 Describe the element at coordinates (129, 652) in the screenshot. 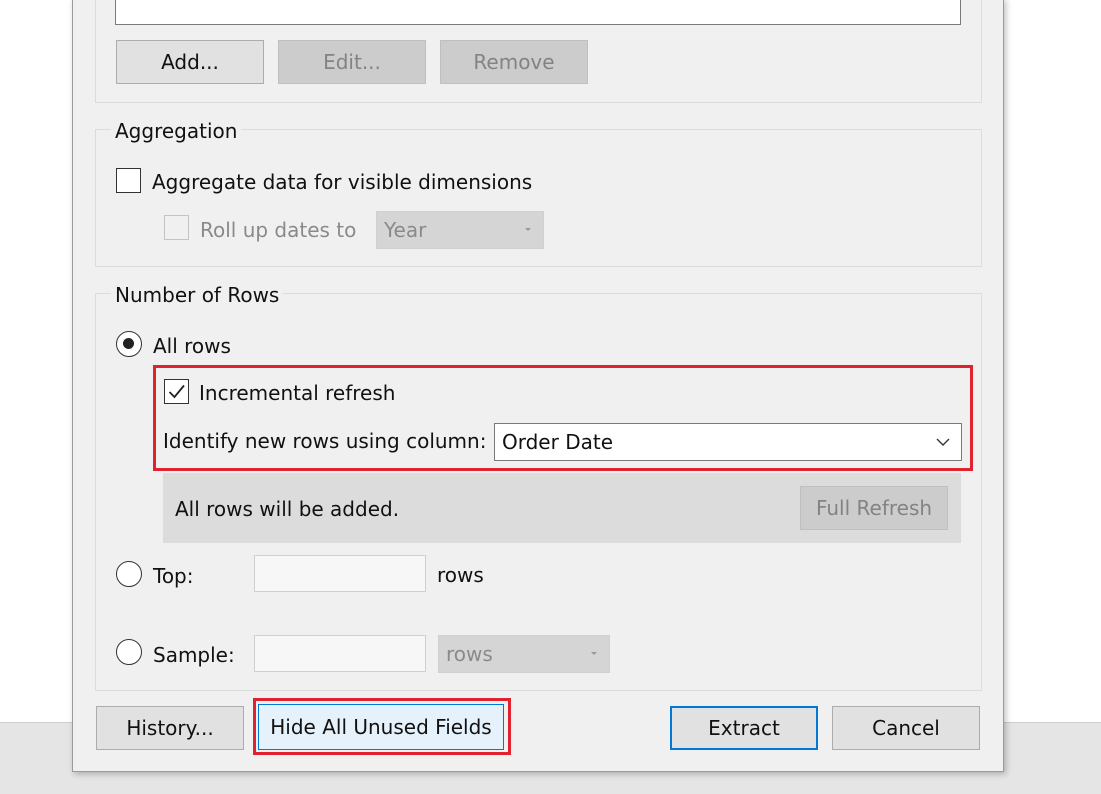

I see `sample-rows-radio` at that location.